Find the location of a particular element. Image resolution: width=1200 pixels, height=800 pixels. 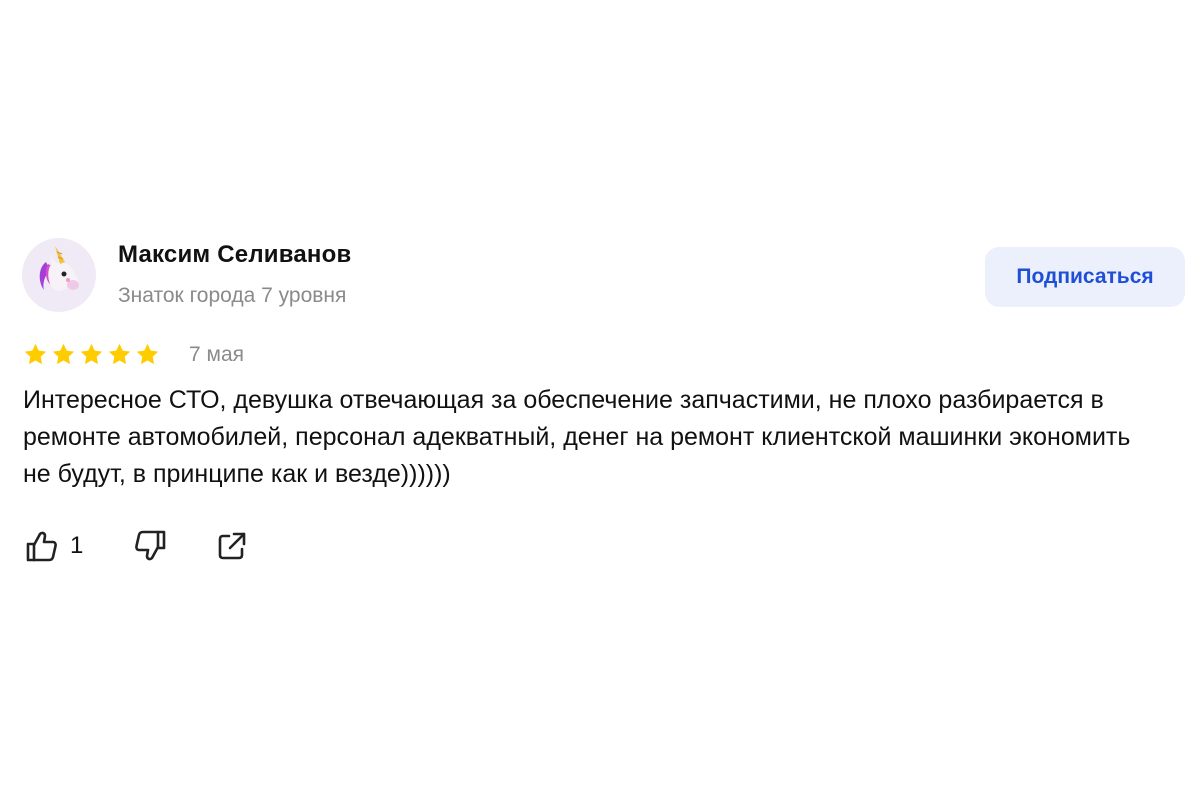

like-count: 1 is located at coordinates (77, 545).